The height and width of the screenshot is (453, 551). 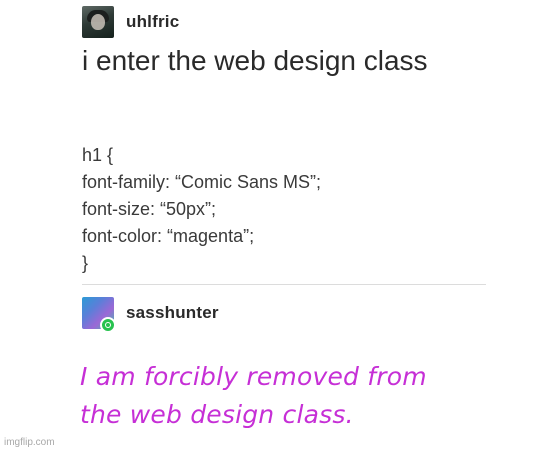 What do you see at coordinates (202, 182) in the screenshot?
I see `code-line: font-family: “Comic Sans MS”;` at bounding box center [202, 182].